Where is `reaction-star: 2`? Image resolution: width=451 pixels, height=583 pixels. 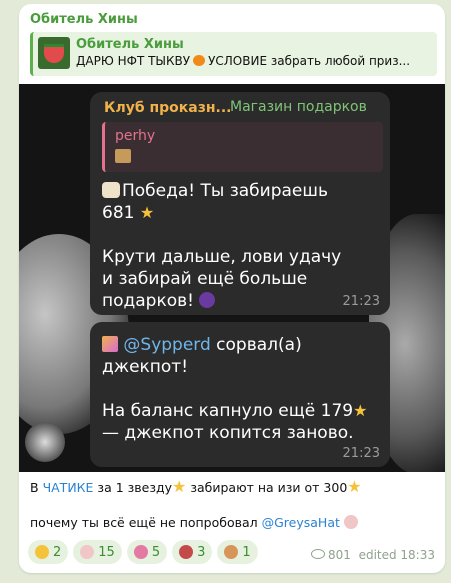 reaction-star: 2 is located at coordinates (48, 552).